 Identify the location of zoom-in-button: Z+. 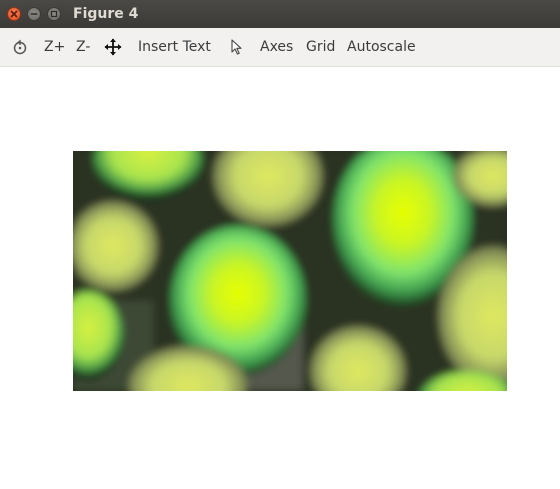
(54, 47).